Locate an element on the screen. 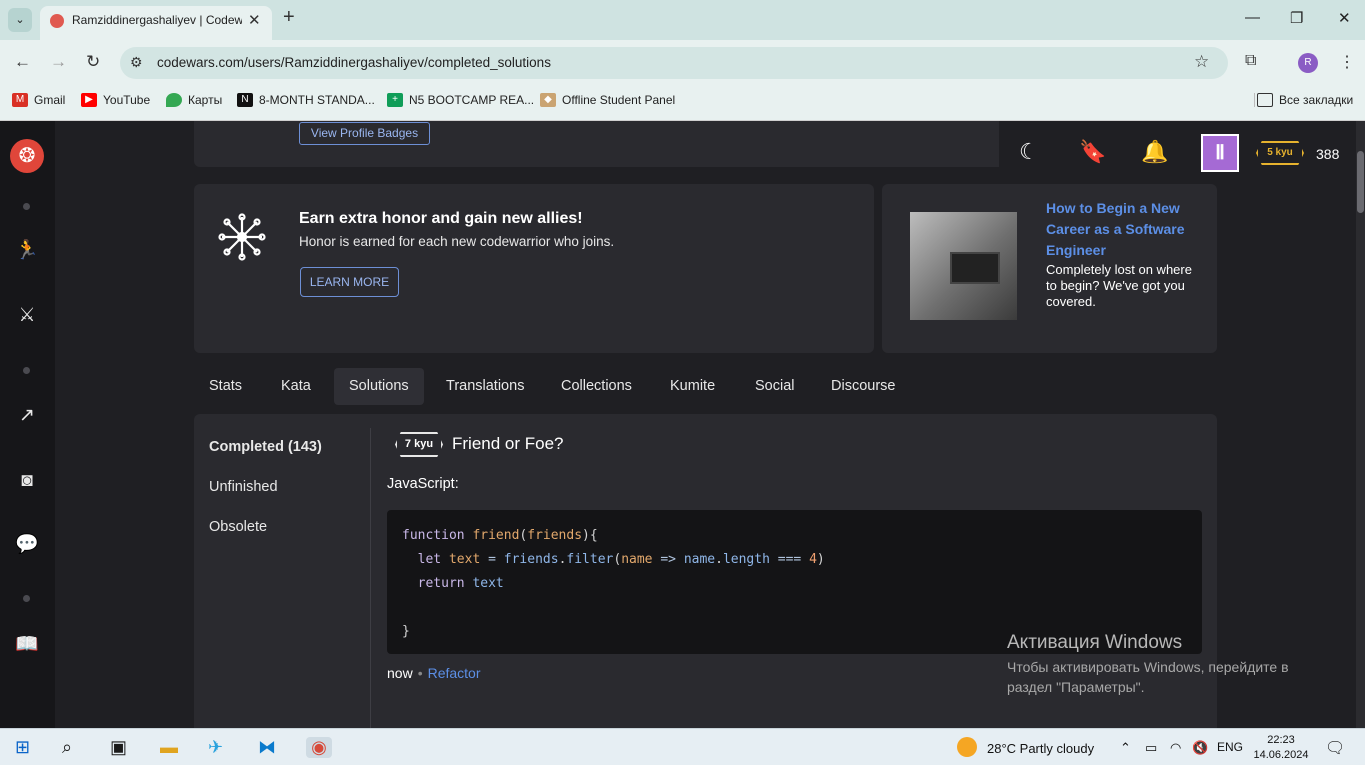 The width and height of the screenshot is (1365, 765). leaderboard-icon: ↗ is located at coordinates (27, 416).